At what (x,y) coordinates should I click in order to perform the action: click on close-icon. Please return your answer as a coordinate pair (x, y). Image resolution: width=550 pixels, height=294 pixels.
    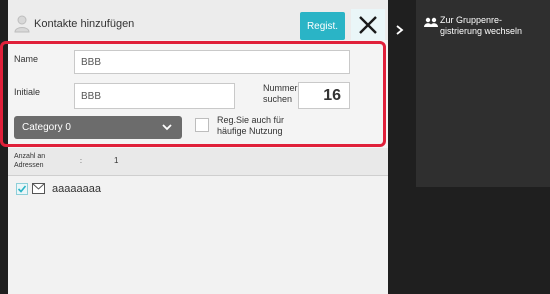
    Looking at the image, I should click on (368, 25).